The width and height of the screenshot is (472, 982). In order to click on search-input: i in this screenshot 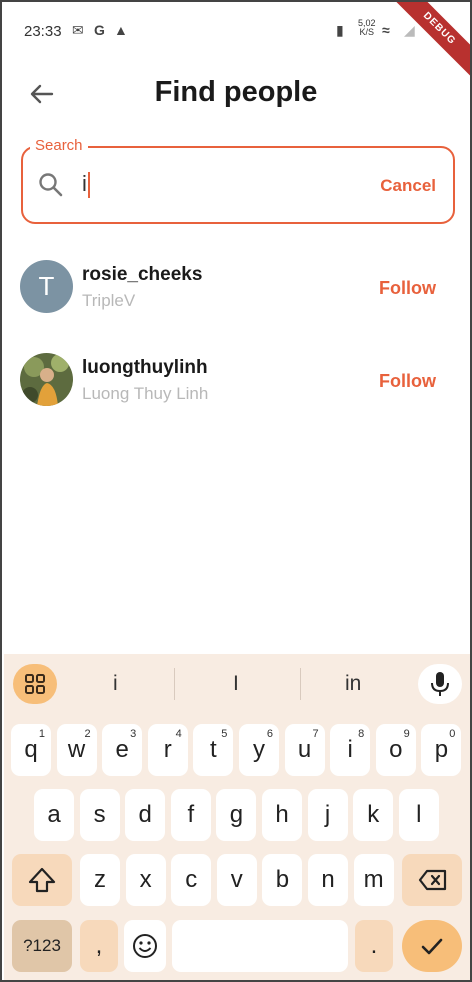, I will do `click(86, 185)`.